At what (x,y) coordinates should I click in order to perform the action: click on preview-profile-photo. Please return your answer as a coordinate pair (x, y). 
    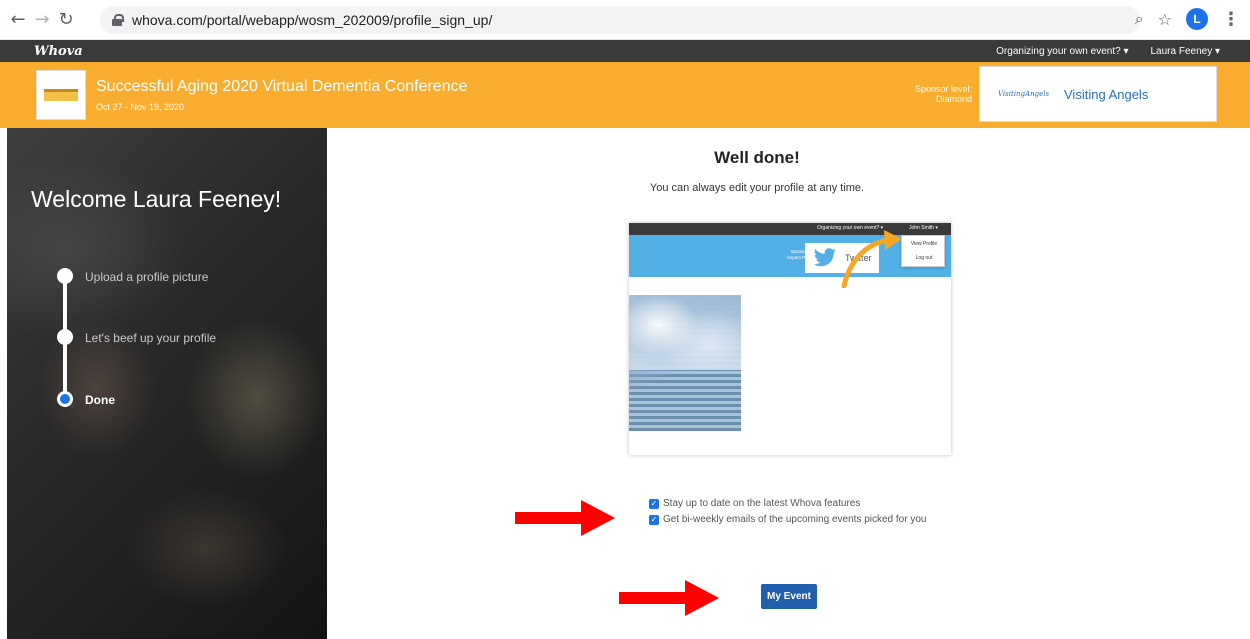
    Looking at the image, I should click on (685, 363).